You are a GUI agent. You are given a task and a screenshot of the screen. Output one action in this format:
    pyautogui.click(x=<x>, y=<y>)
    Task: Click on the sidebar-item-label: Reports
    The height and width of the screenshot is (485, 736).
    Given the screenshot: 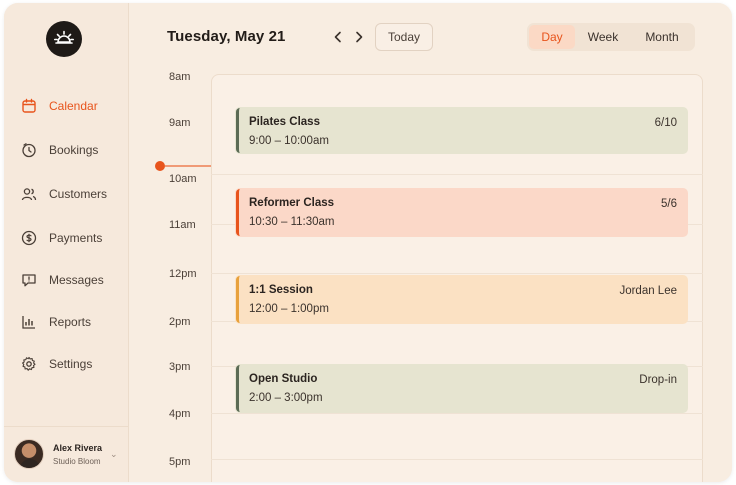 What is the action you would take?
    pyautogui.click(x=70, y=322)
    